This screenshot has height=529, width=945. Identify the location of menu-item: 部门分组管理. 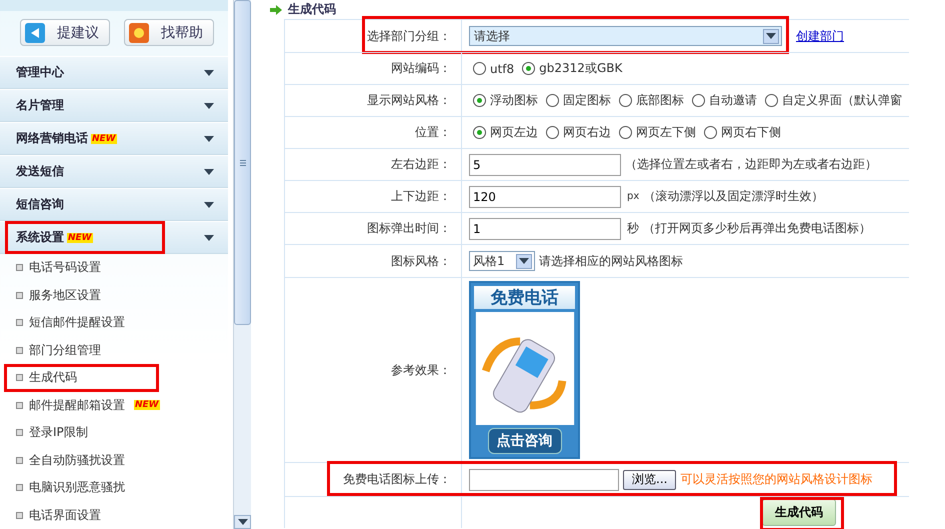
(81, 350).